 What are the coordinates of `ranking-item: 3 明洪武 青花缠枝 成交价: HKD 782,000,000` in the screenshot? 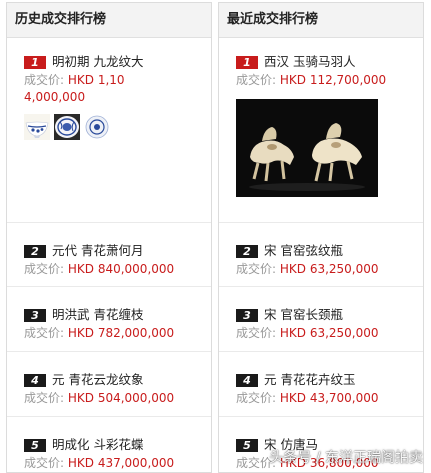 It's located at (109, 319).